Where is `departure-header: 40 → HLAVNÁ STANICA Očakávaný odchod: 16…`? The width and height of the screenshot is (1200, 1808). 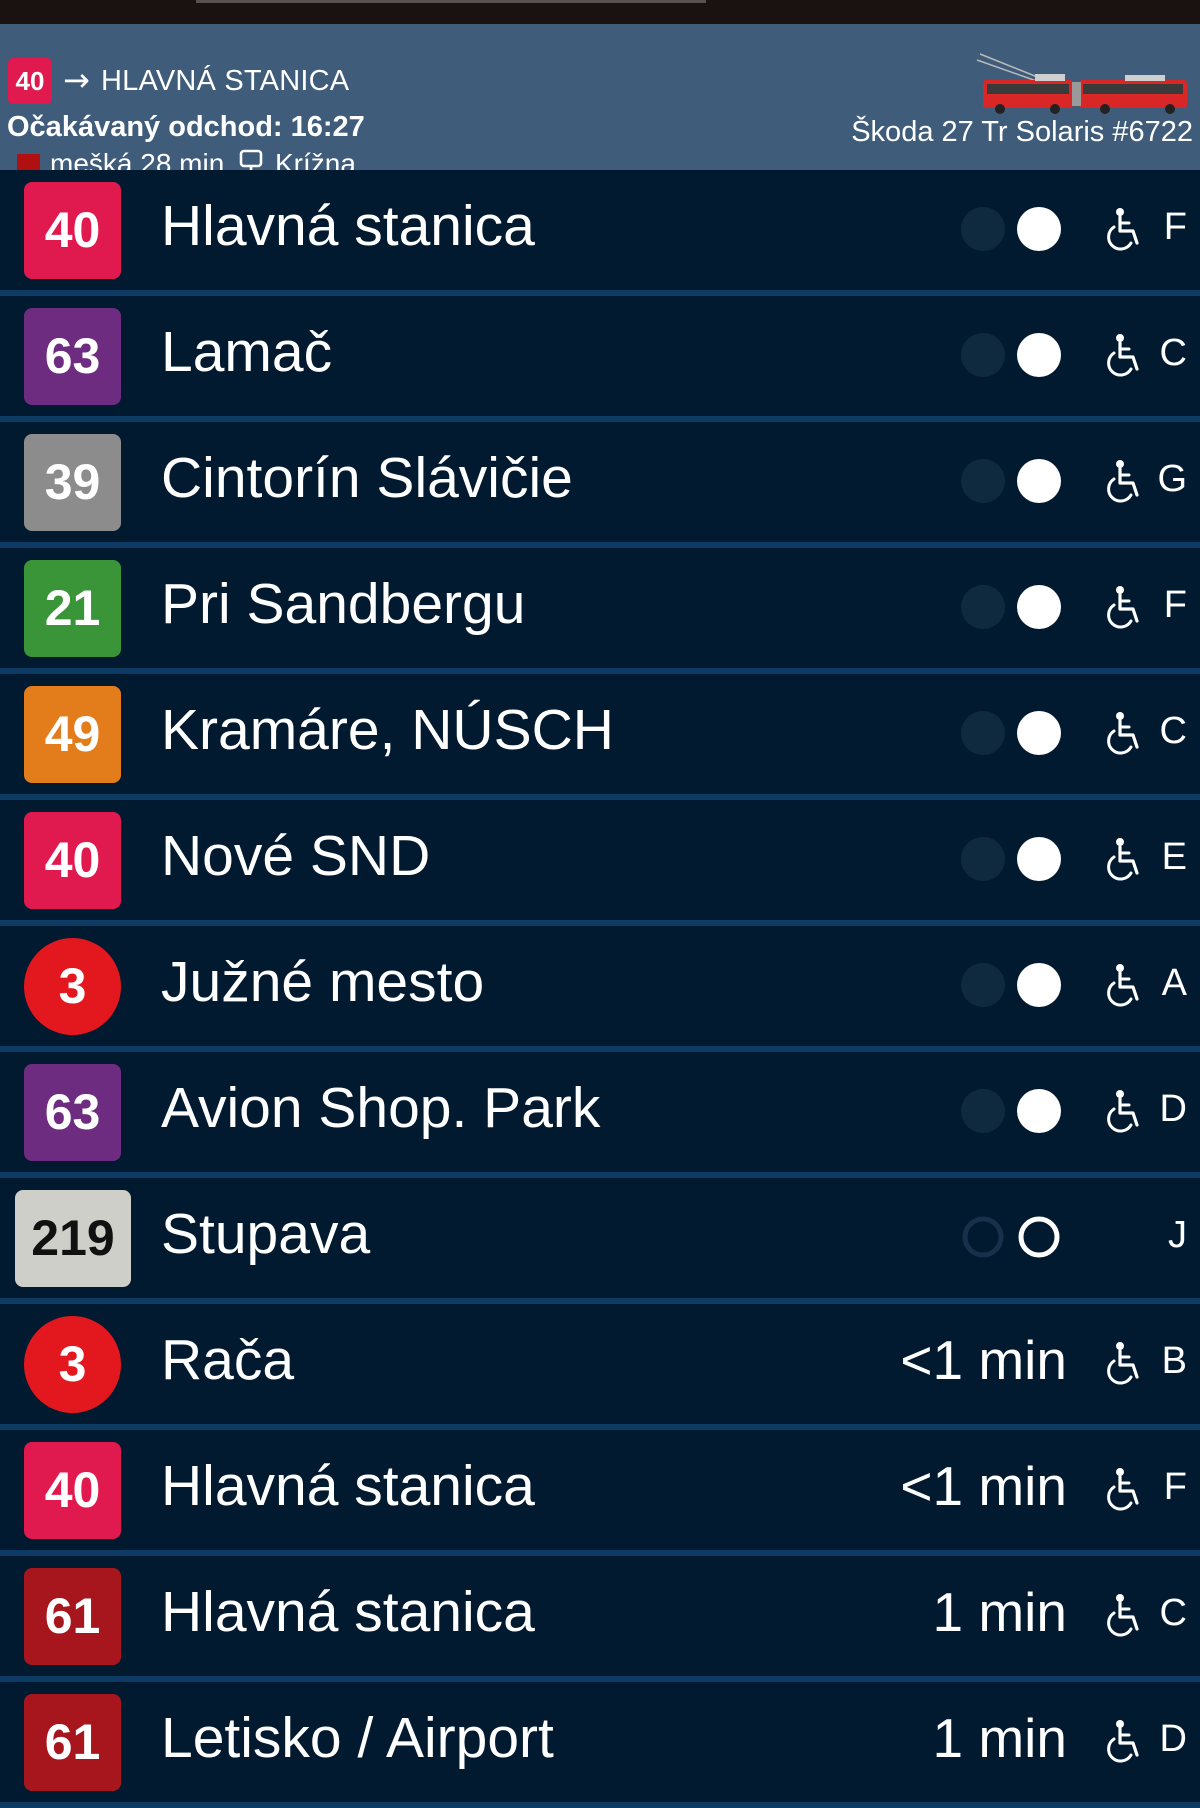 departure-header: 40 → HLAVNÁ STANICA Očakávaný odchod: 16… is located at coordinates (600, 101).